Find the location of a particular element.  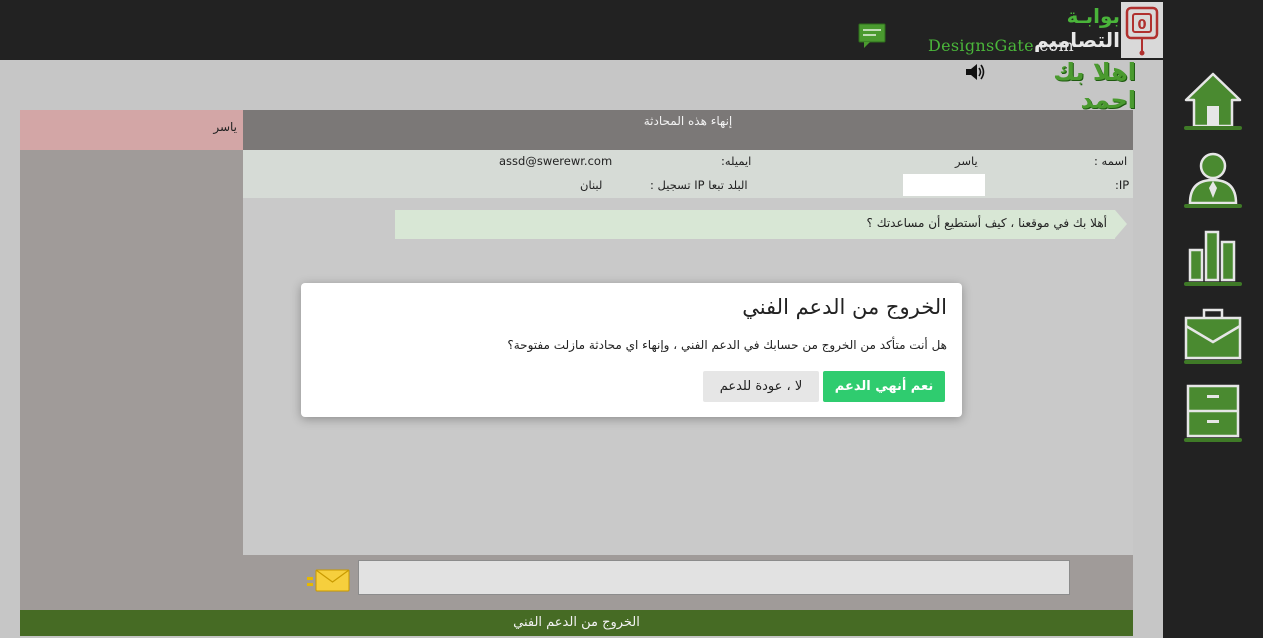

logout-support-button: الخروج من الدعم الفني is located at coordinates (576, 623).